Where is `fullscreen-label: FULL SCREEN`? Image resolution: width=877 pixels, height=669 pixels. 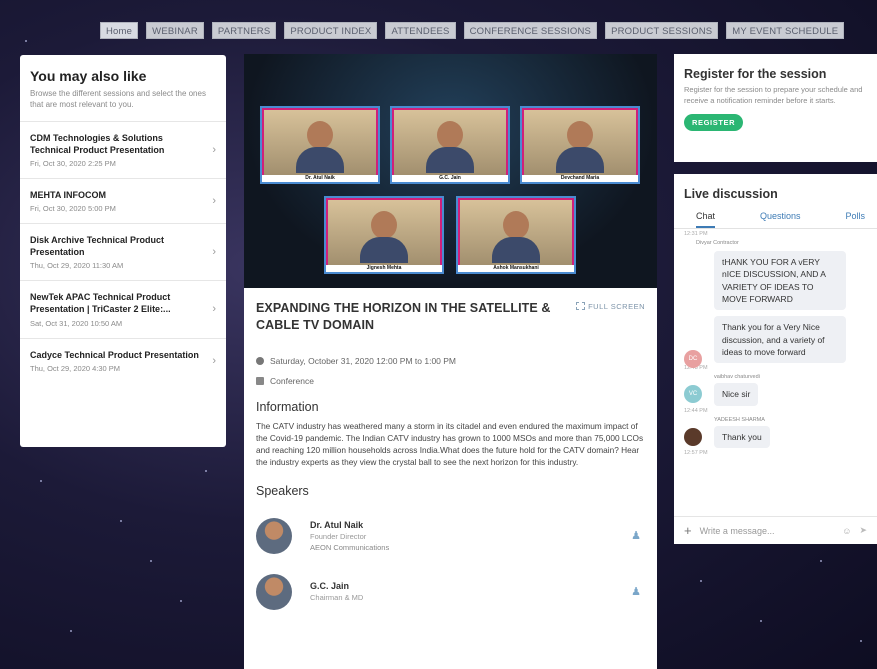 fullscreen-label: FULL SCREEN is located at coordinates (616, 306).